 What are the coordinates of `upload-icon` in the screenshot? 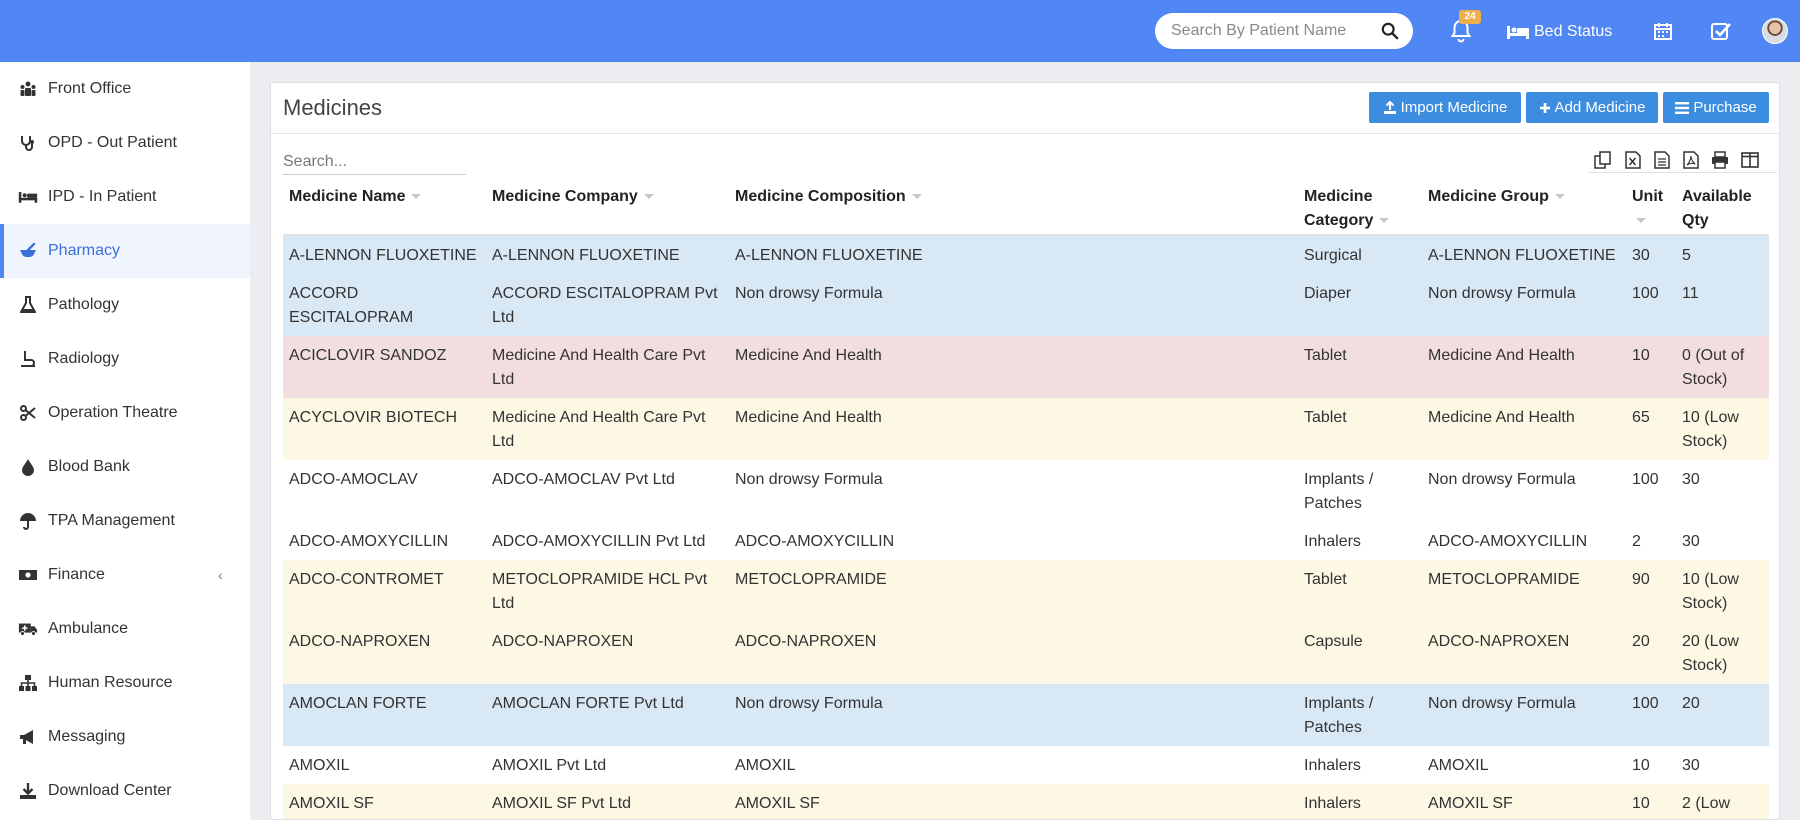 It's located at (1389, 107).